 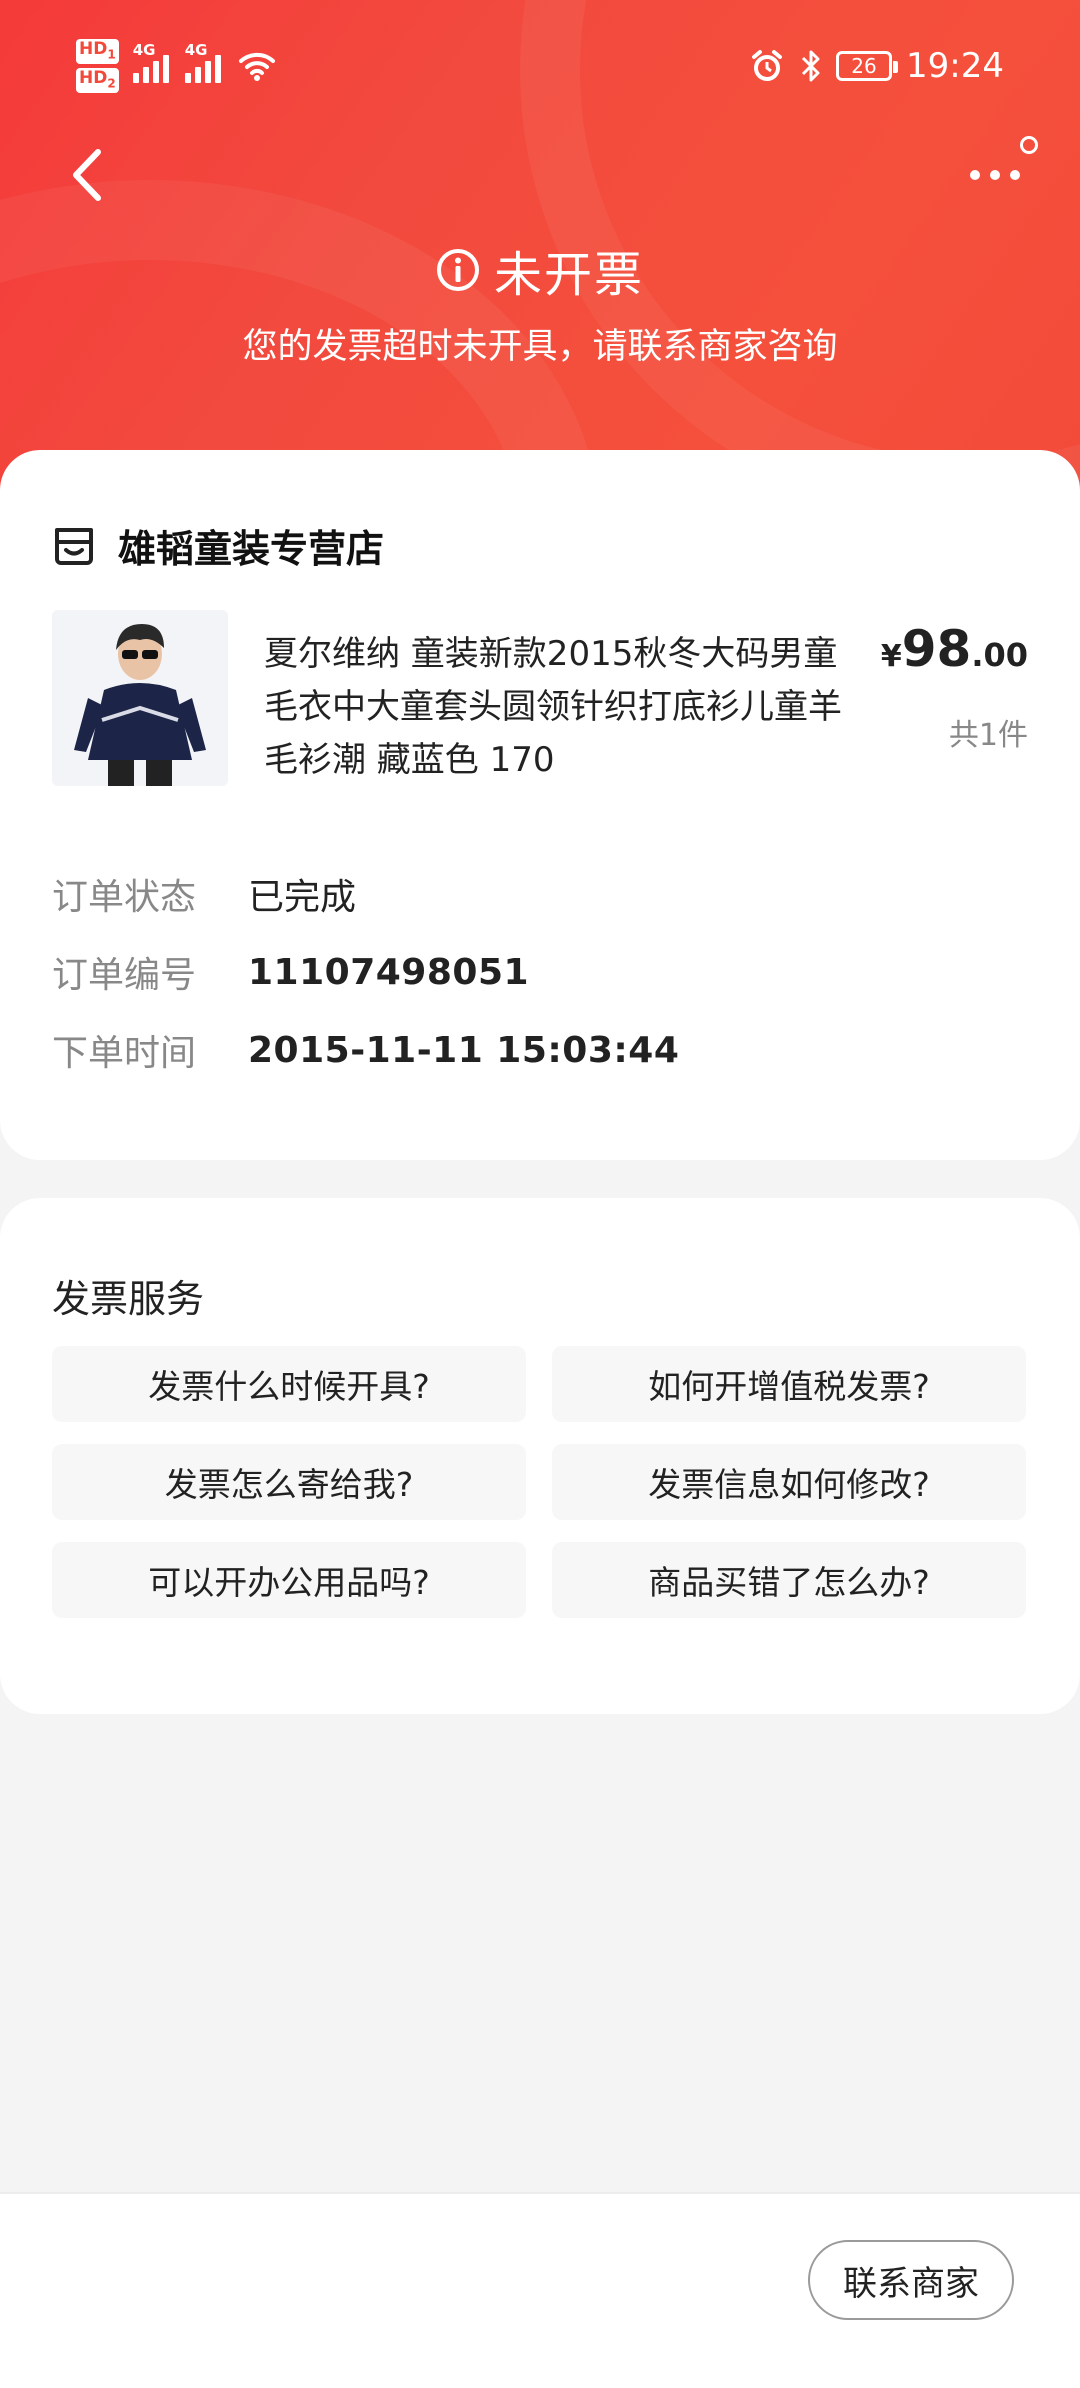 I want to click on order-time-row: 下单时间 2015-11-11 15:03:44, so click(x=365, y=1050).